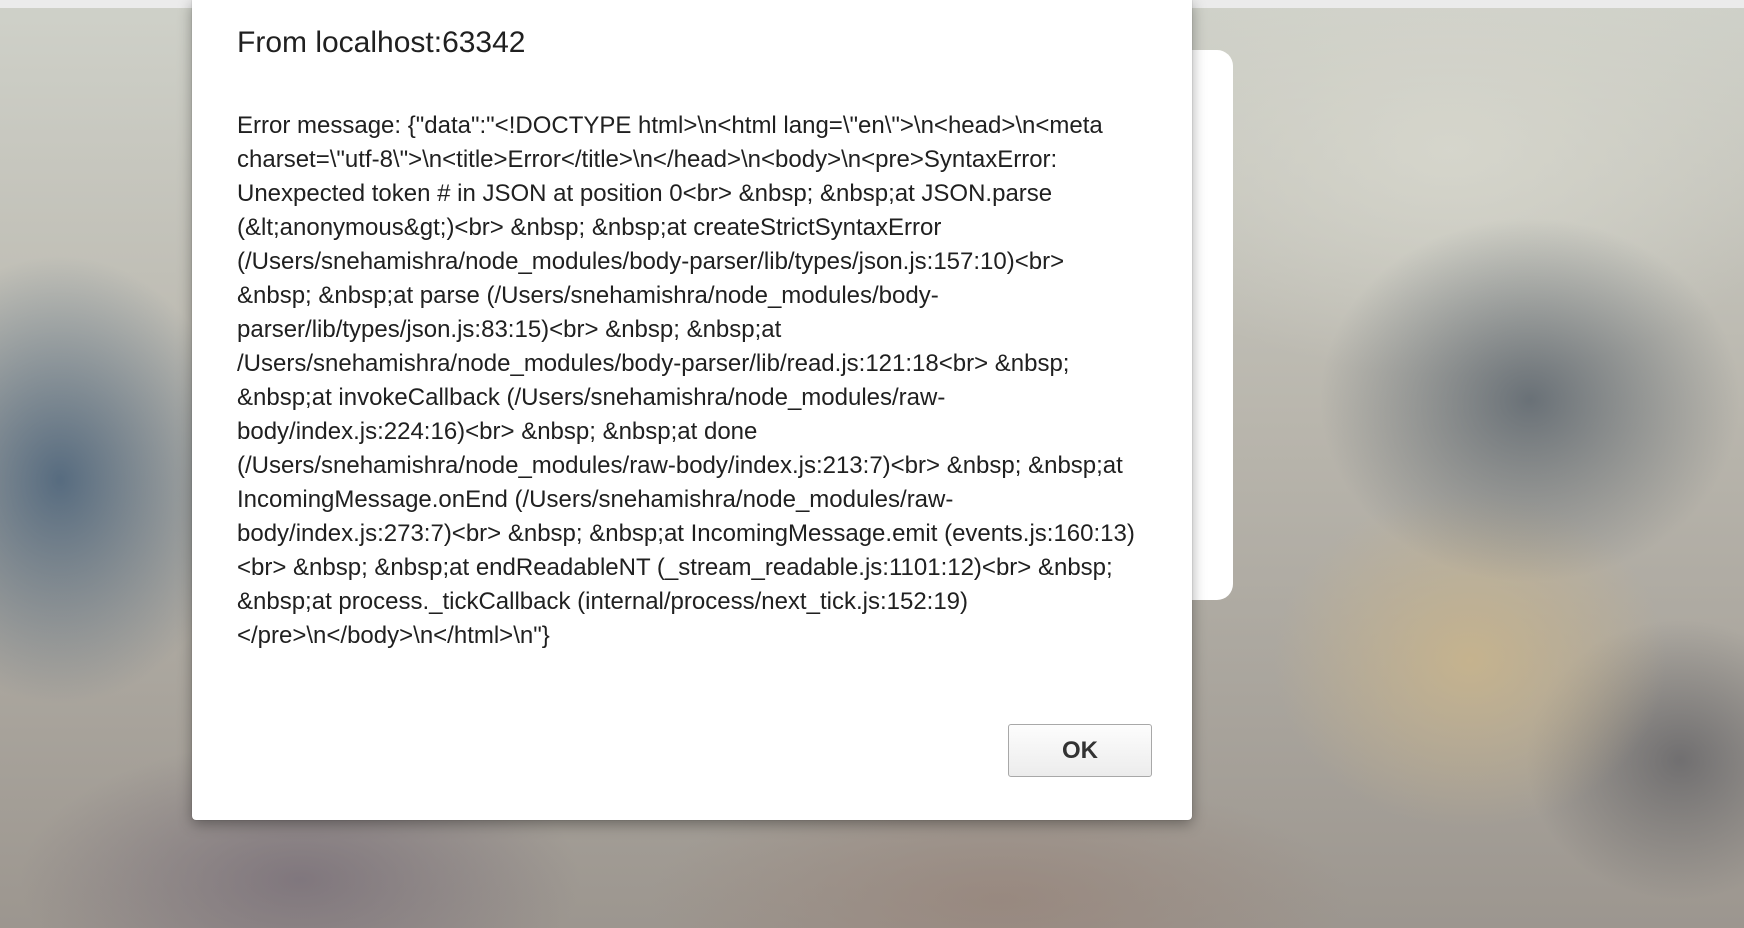 The width and height of the screenshot is (1744, 928). I want to click on dialog-title: From localhost:63342, so click(381, 42).